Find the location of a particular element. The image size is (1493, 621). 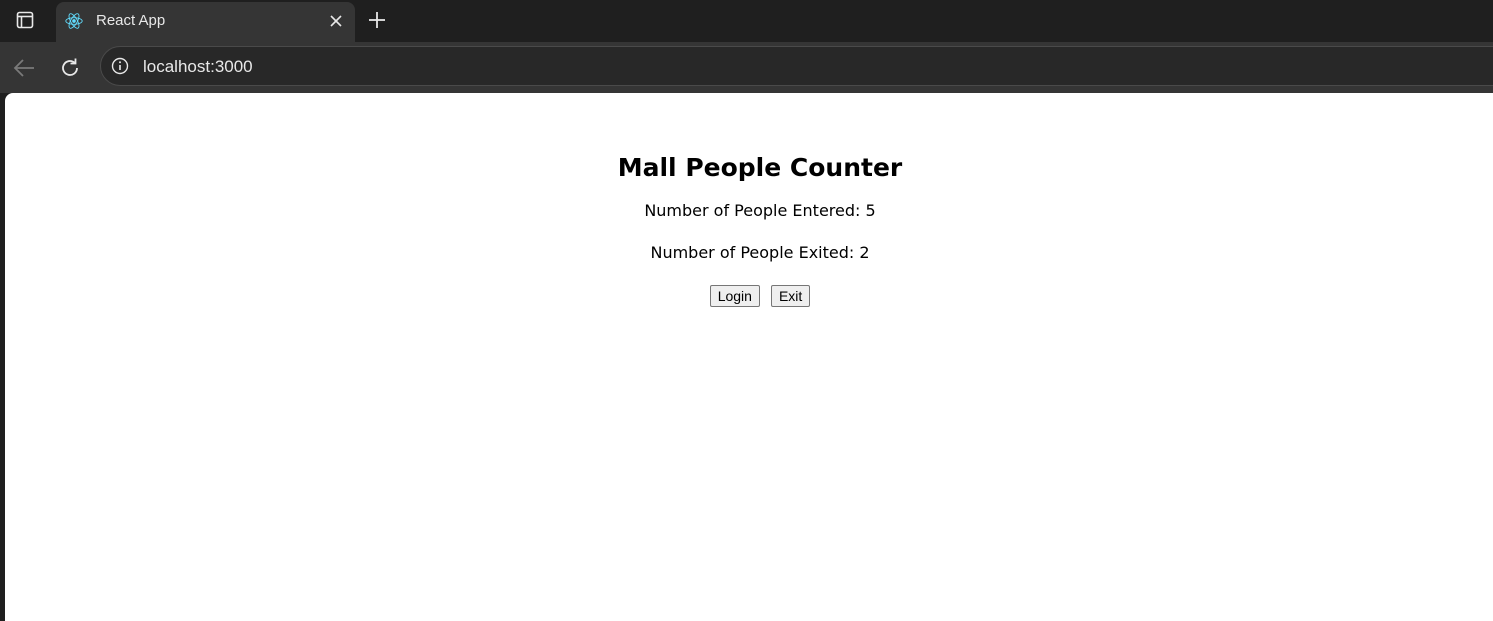

plus-icon is located at coordinates (377, 20).